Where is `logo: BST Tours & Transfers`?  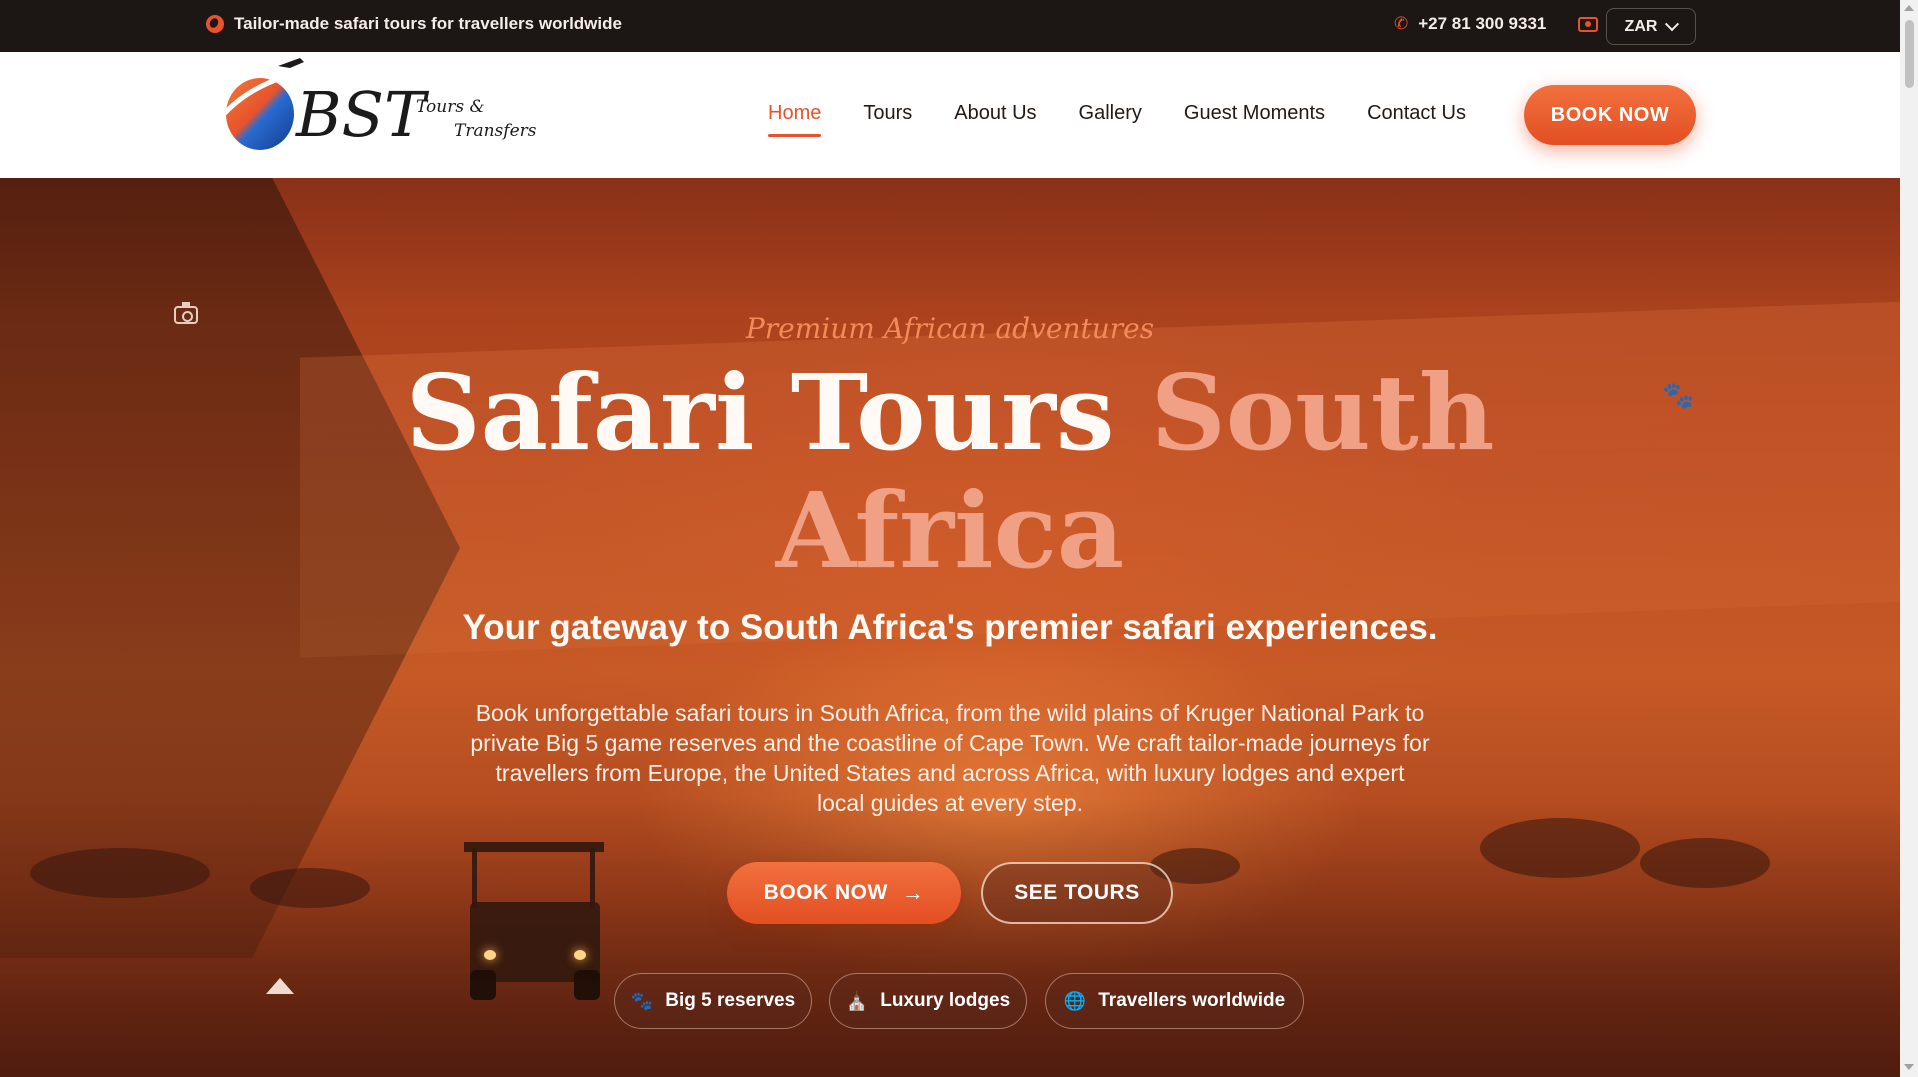 logo: BST Tours & Transfers is located at coordinates (378, 109).